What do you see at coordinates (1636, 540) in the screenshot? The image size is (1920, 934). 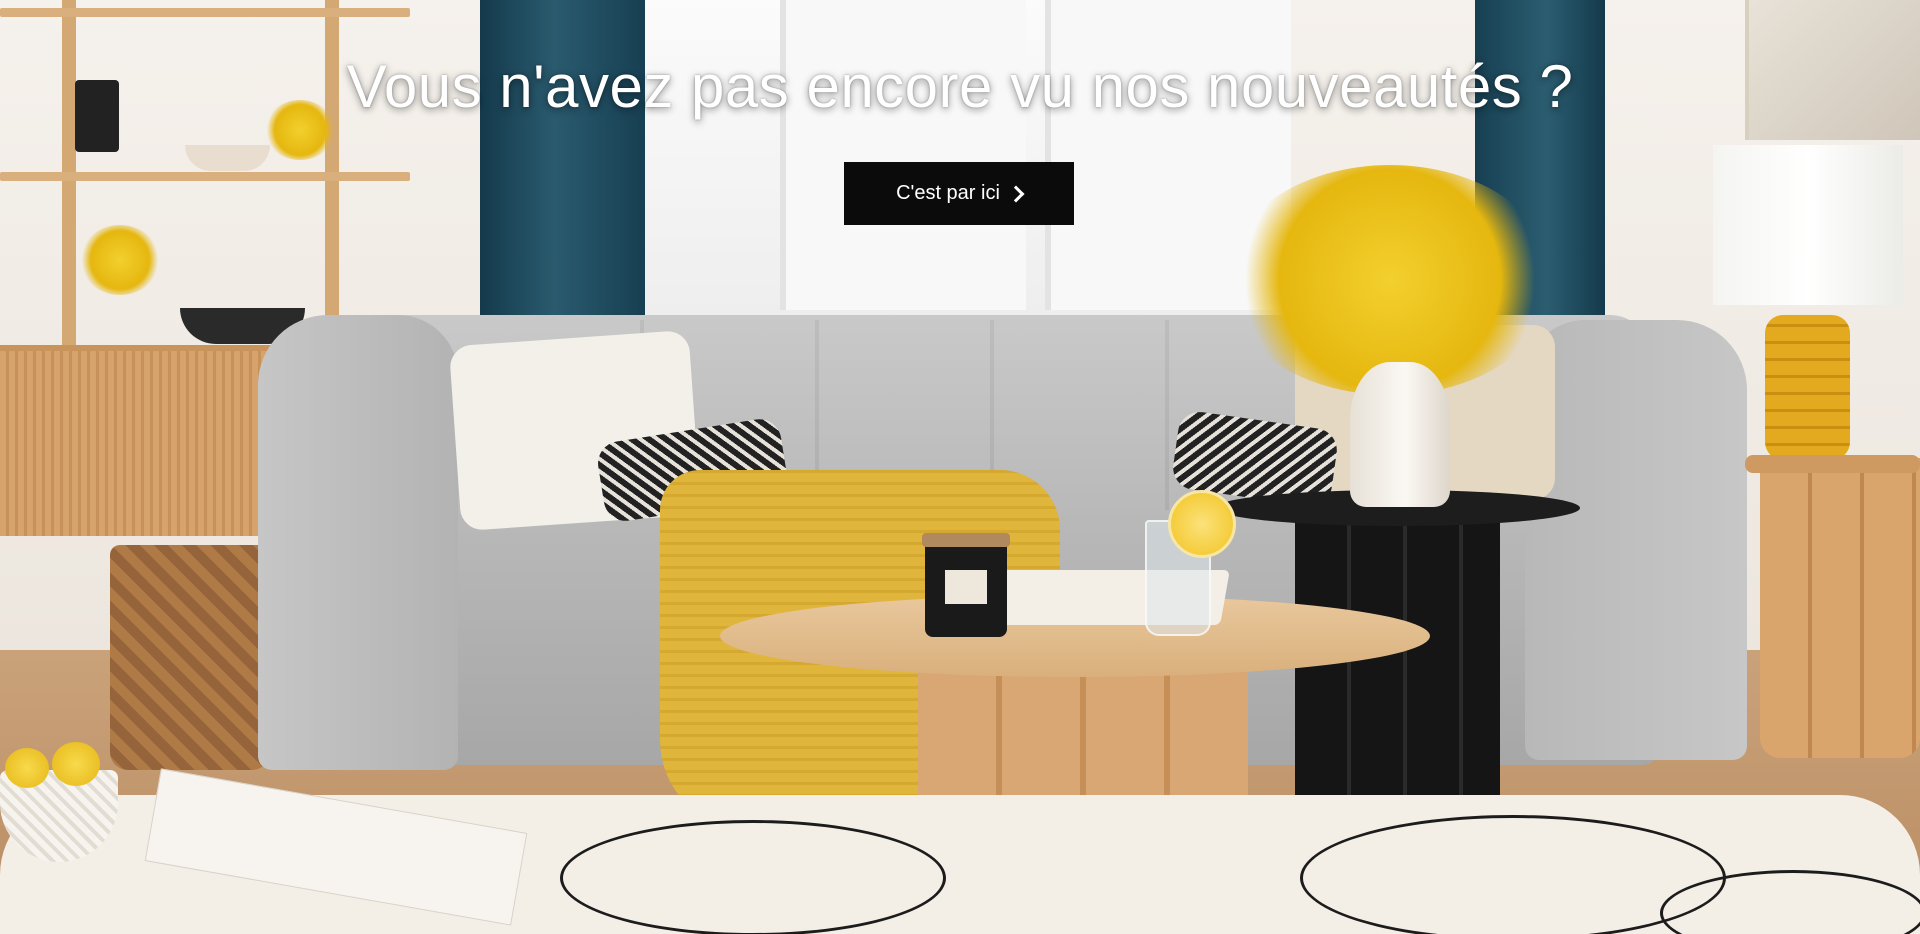 I see `sofa-arm-right` at bounding box center [1636, 540].